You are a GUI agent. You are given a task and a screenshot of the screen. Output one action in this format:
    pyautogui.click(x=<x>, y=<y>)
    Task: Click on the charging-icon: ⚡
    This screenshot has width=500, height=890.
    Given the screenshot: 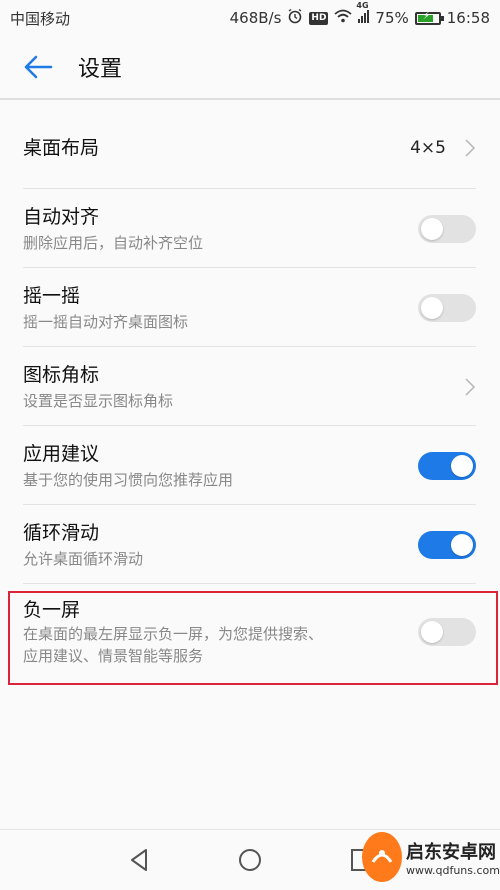 What is the action you would take?
    pyautogui.click(x=426, y=16)
    